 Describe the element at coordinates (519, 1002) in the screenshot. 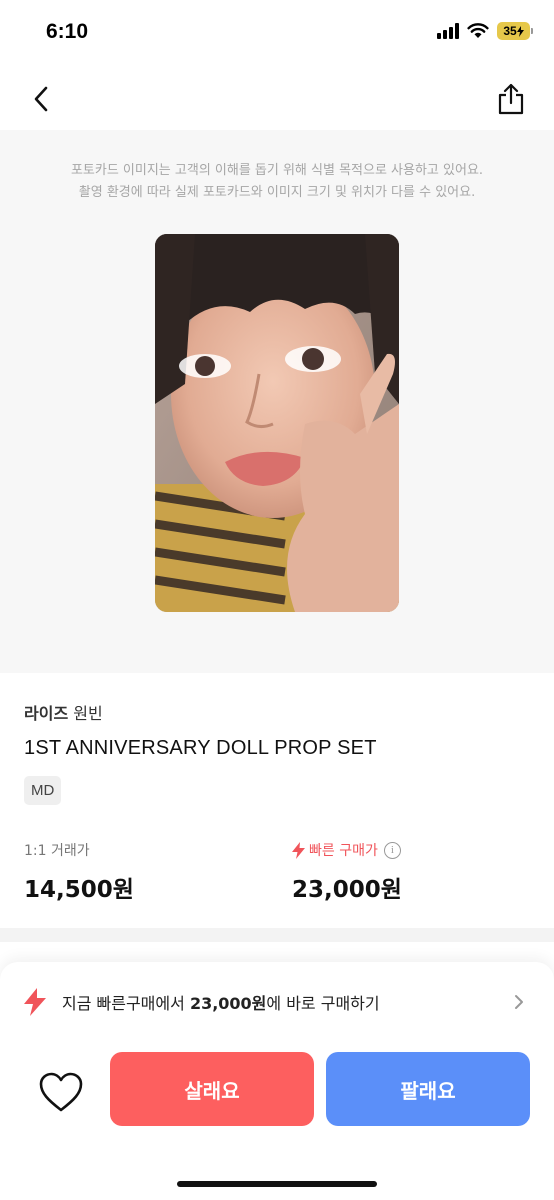

I see `chevron-right-icon` at that location.